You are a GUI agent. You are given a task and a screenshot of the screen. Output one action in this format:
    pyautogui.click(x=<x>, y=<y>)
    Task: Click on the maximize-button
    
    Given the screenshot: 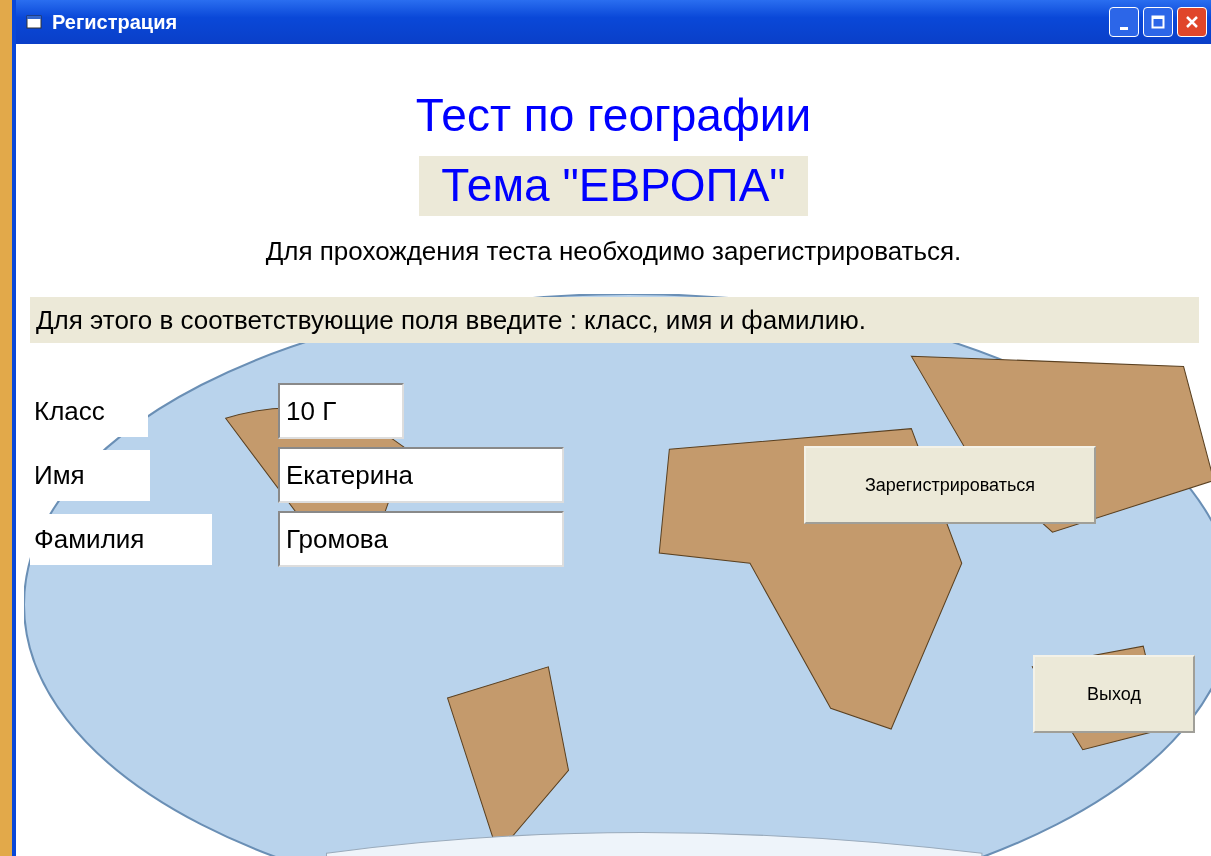 What is the action you would take?
    pyautogui.click(x=1158, y=22)
    